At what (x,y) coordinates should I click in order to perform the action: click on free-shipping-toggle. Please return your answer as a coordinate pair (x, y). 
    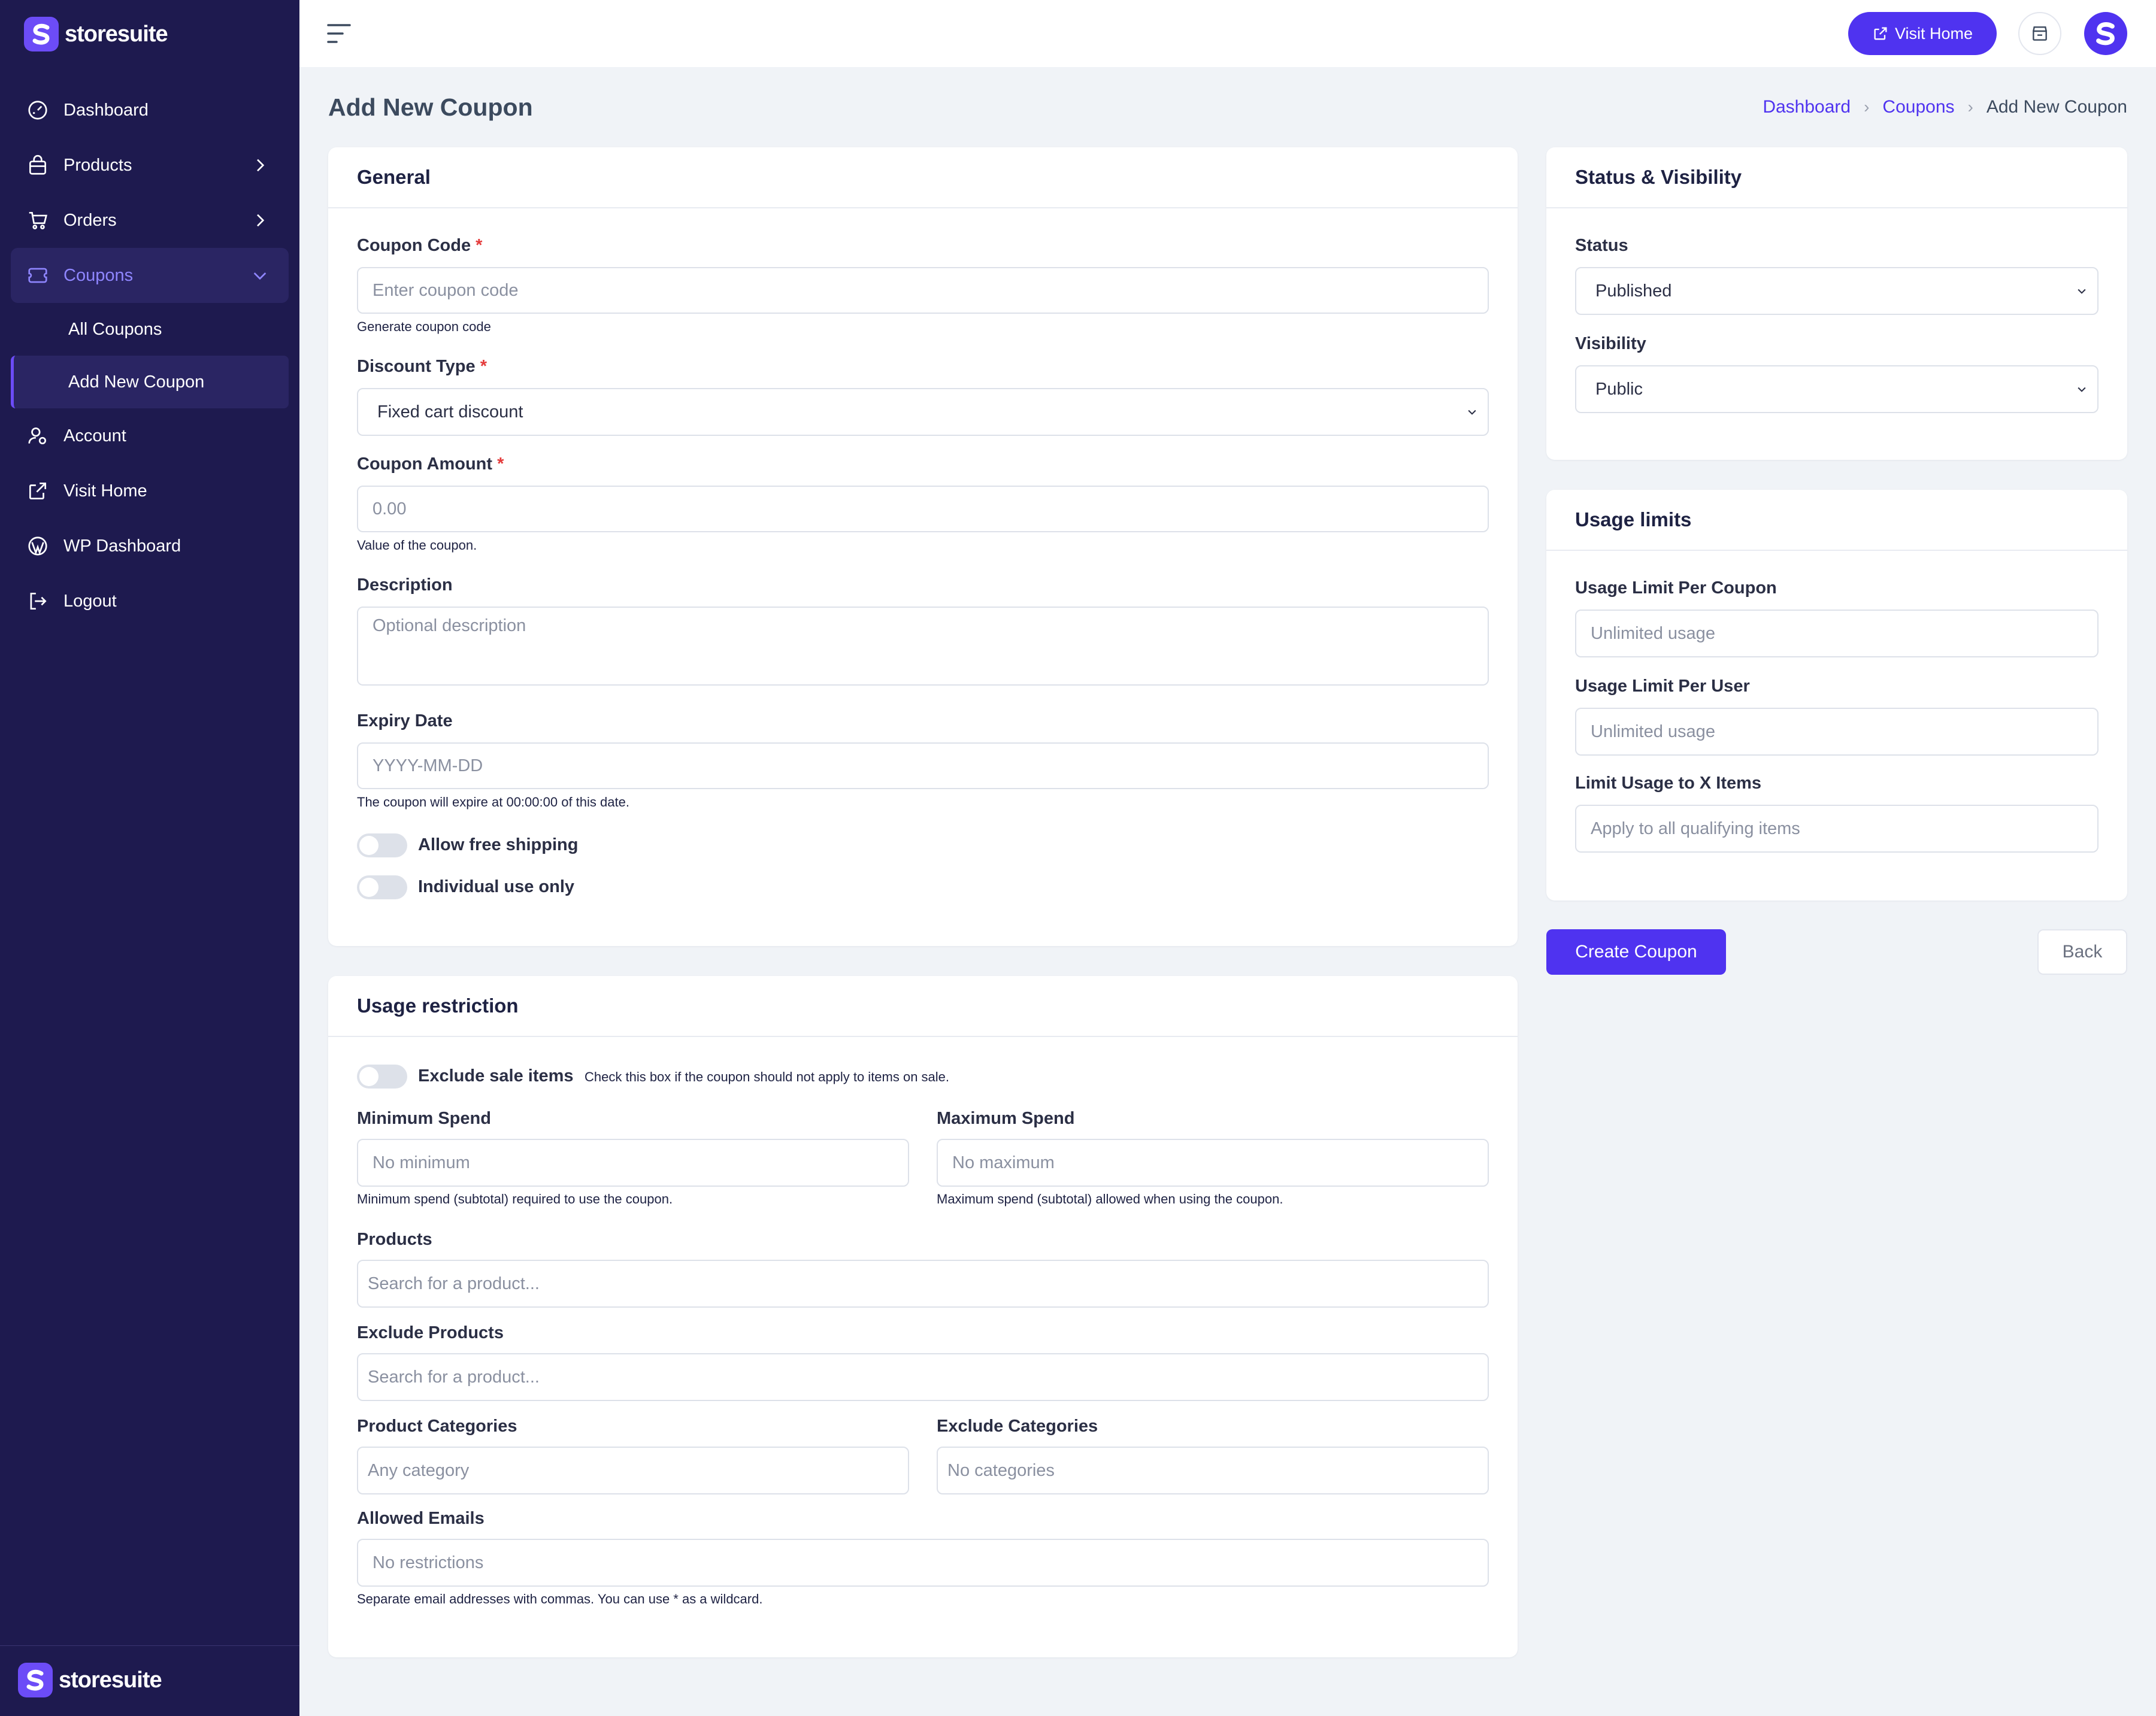
    Looking at the image, I should click on (382, 845).